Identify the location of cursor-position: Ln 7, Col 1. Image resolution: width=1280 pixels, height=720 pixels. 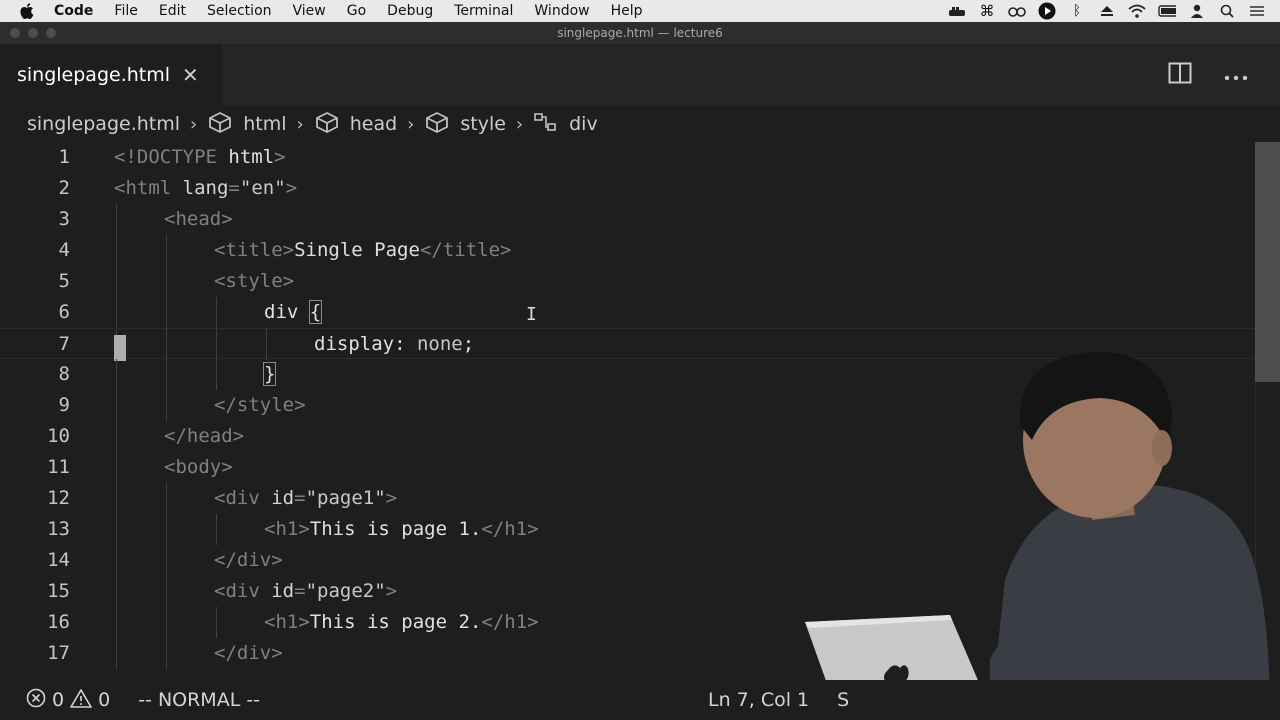
(758, 700).